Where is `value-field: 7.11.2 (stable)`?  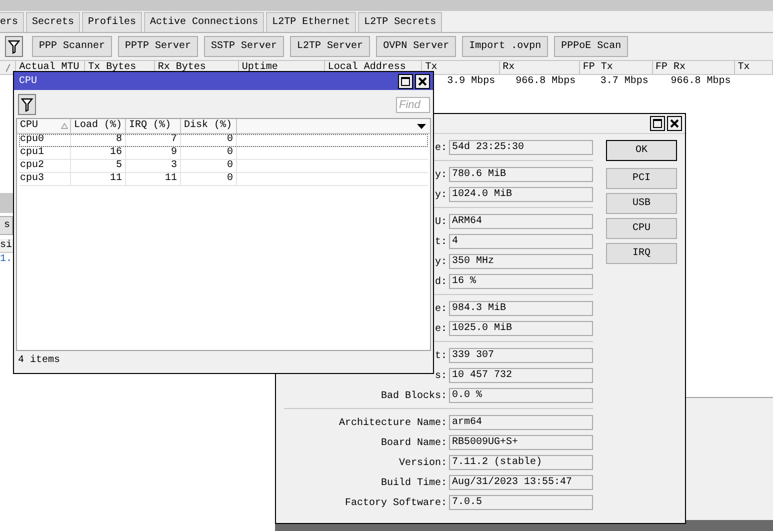
value-field: 7.11.2 (stable) is located at coordinates (521, 462).